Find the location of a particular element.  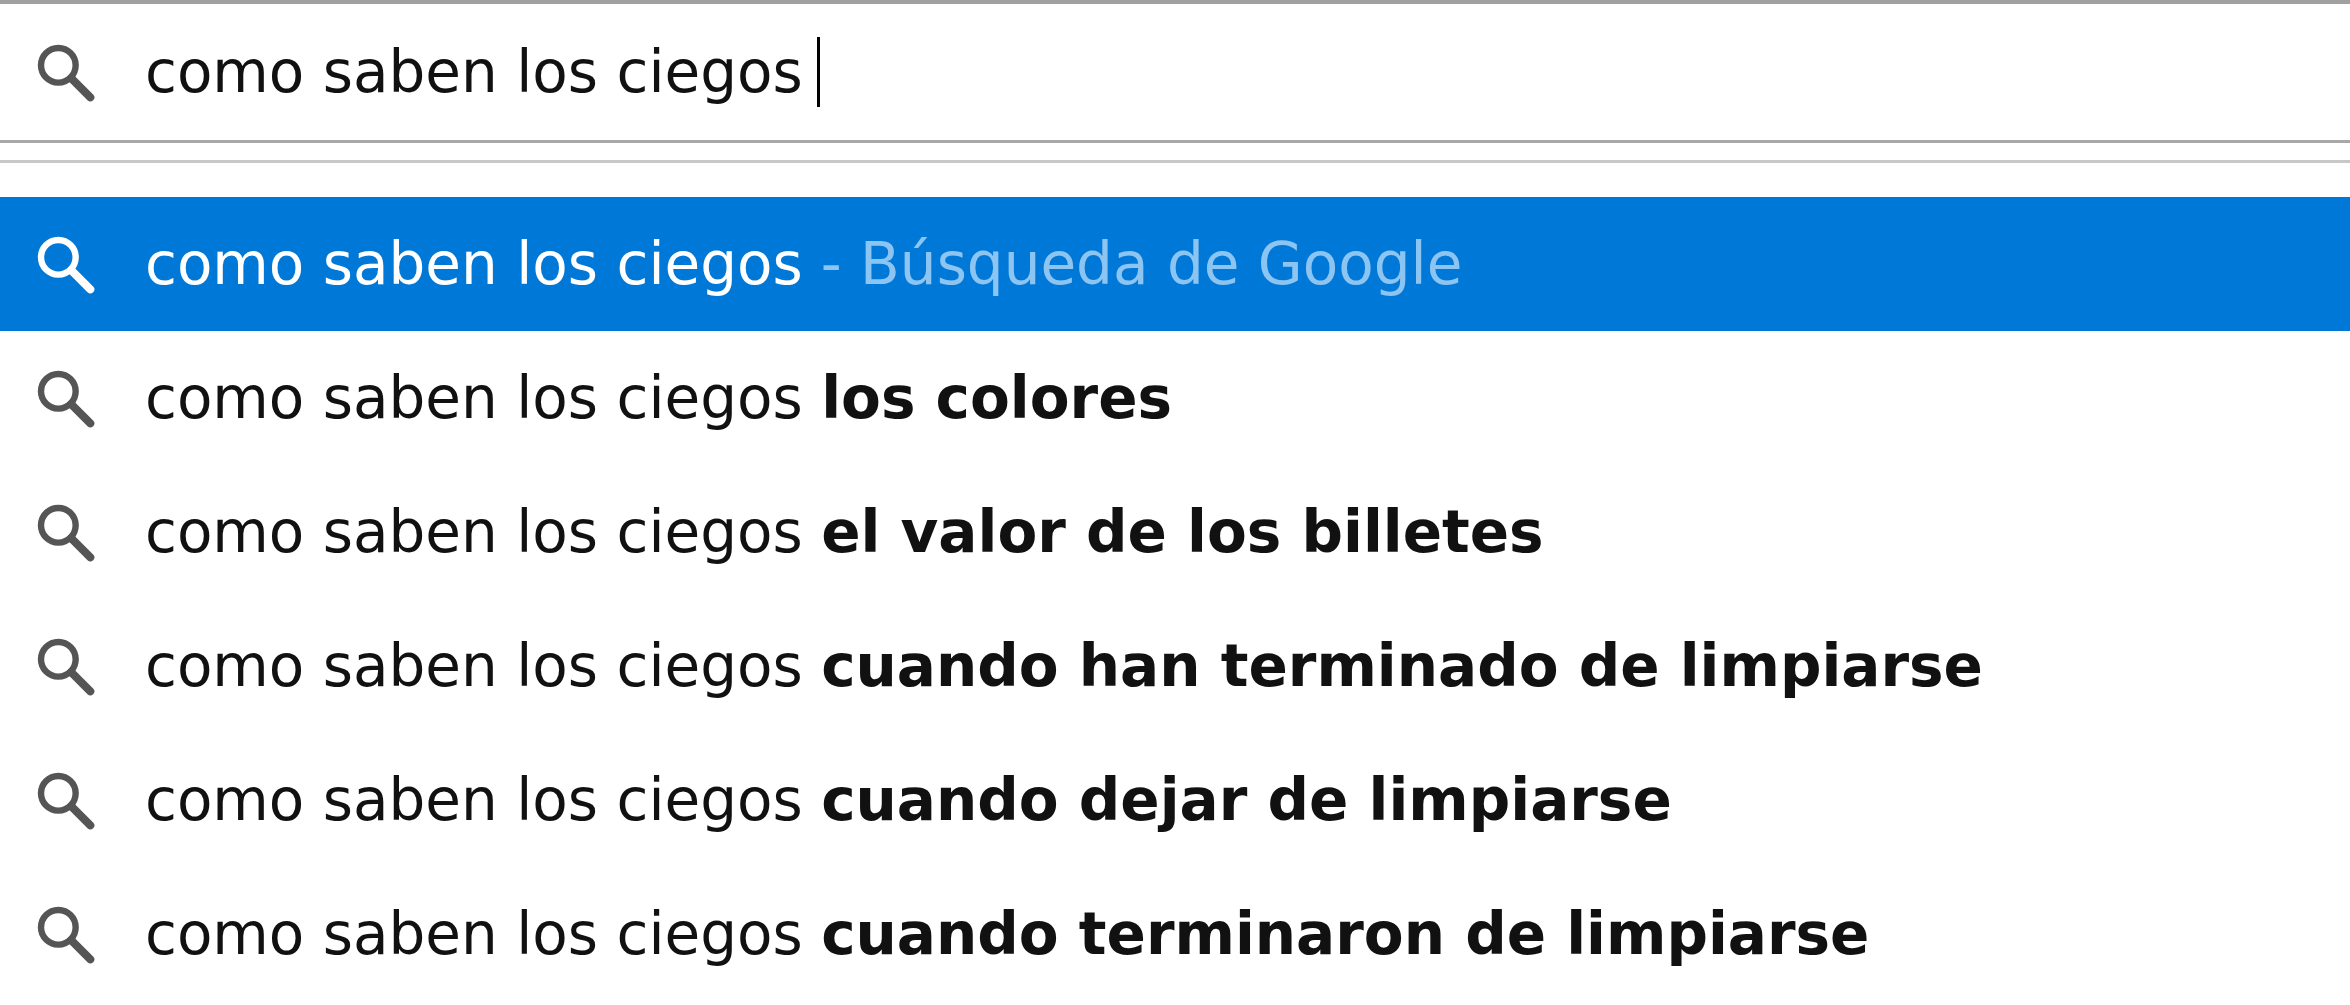

suggestion-text: como saben los ciegos is located at coordinates (474, 264).